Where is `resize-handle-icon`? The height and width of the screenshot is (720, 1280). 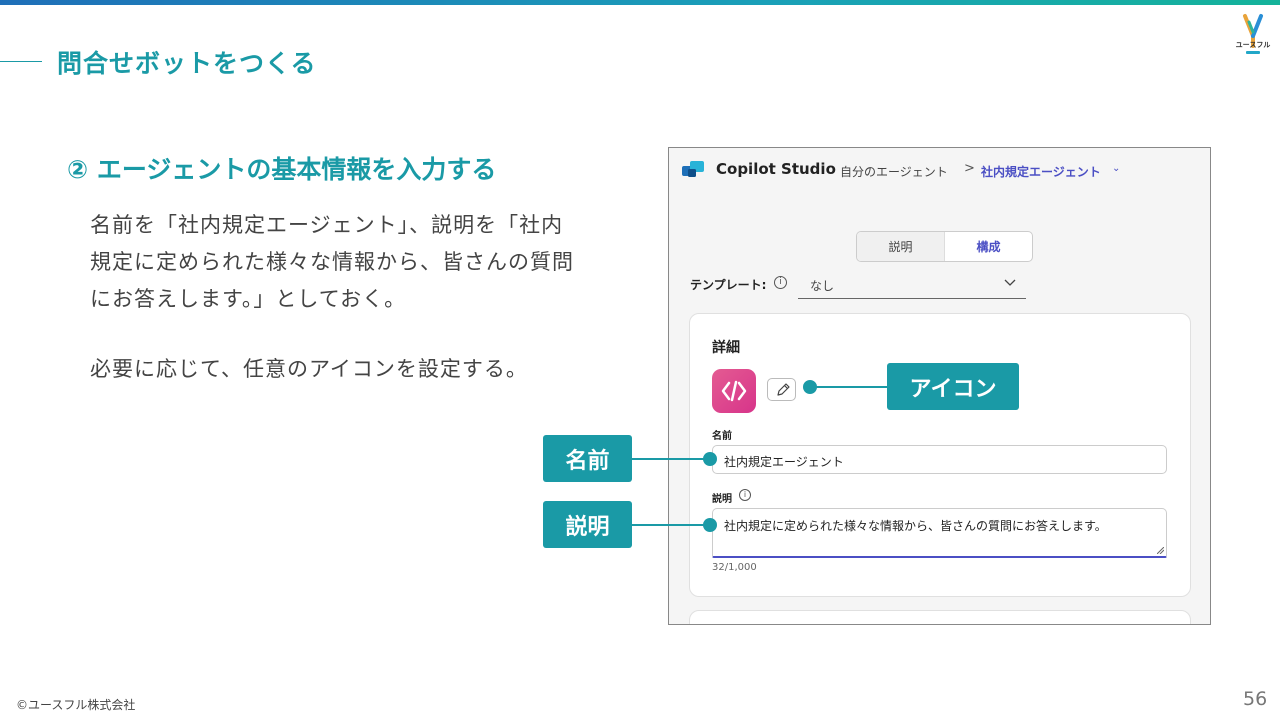
resize-handle-icon is located at coordinates (1160, 550).